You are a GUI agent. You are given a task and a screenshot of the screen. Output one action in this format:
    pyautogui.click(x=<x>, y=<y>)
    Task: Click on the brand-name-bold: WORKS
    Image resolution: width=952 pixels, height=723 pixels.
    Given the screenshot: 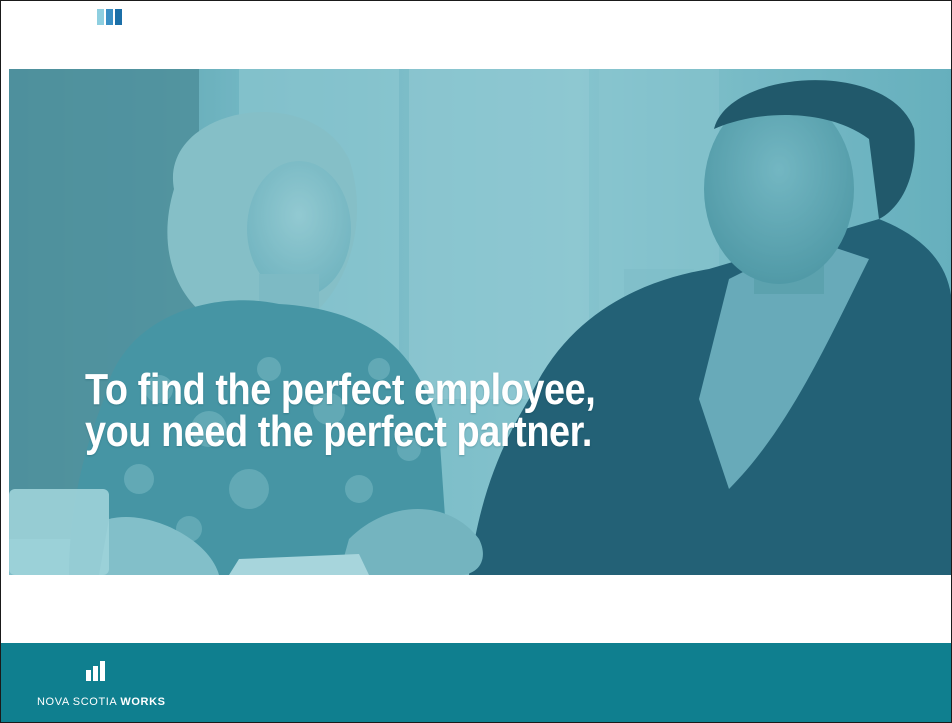 What is the action you would take?
    pyautogui.click(x=143, y=702)
    